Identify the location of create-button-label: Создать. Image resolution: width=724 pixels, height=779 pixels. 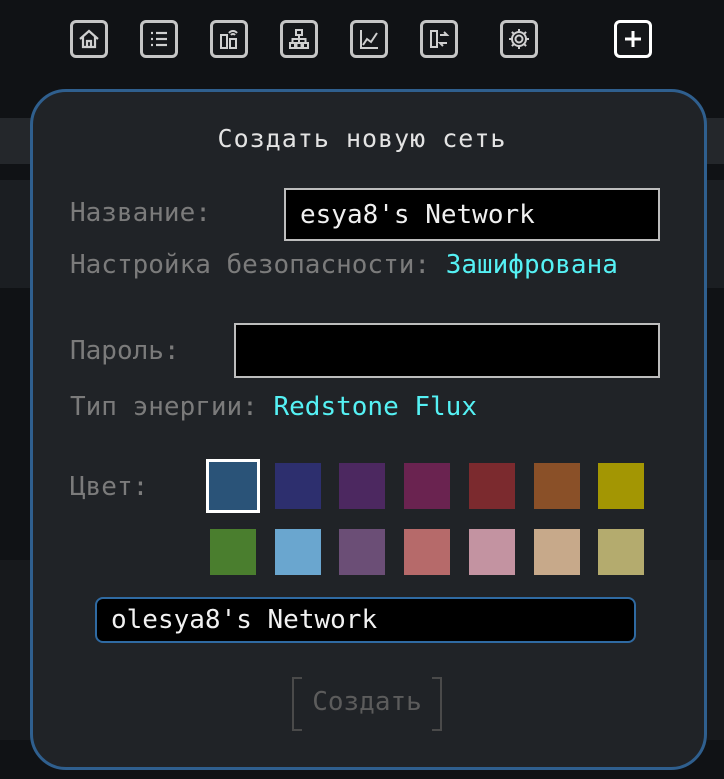
(367, 702).